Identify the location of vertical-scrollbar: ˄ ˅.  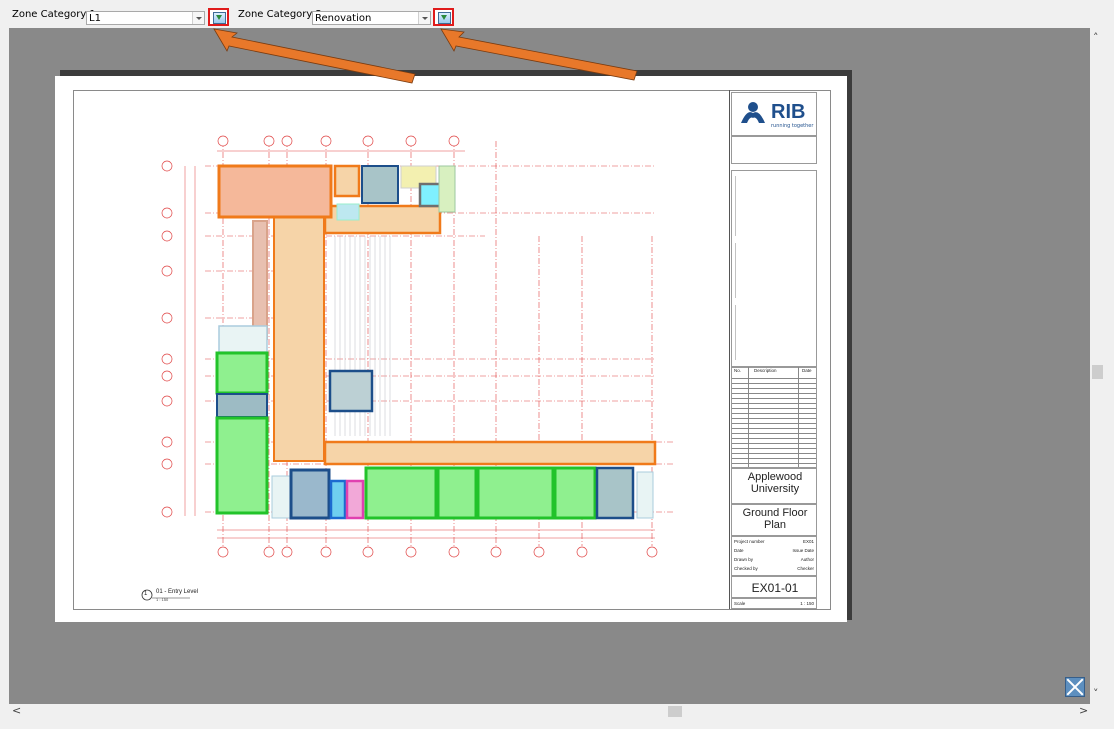
(1097, 366).